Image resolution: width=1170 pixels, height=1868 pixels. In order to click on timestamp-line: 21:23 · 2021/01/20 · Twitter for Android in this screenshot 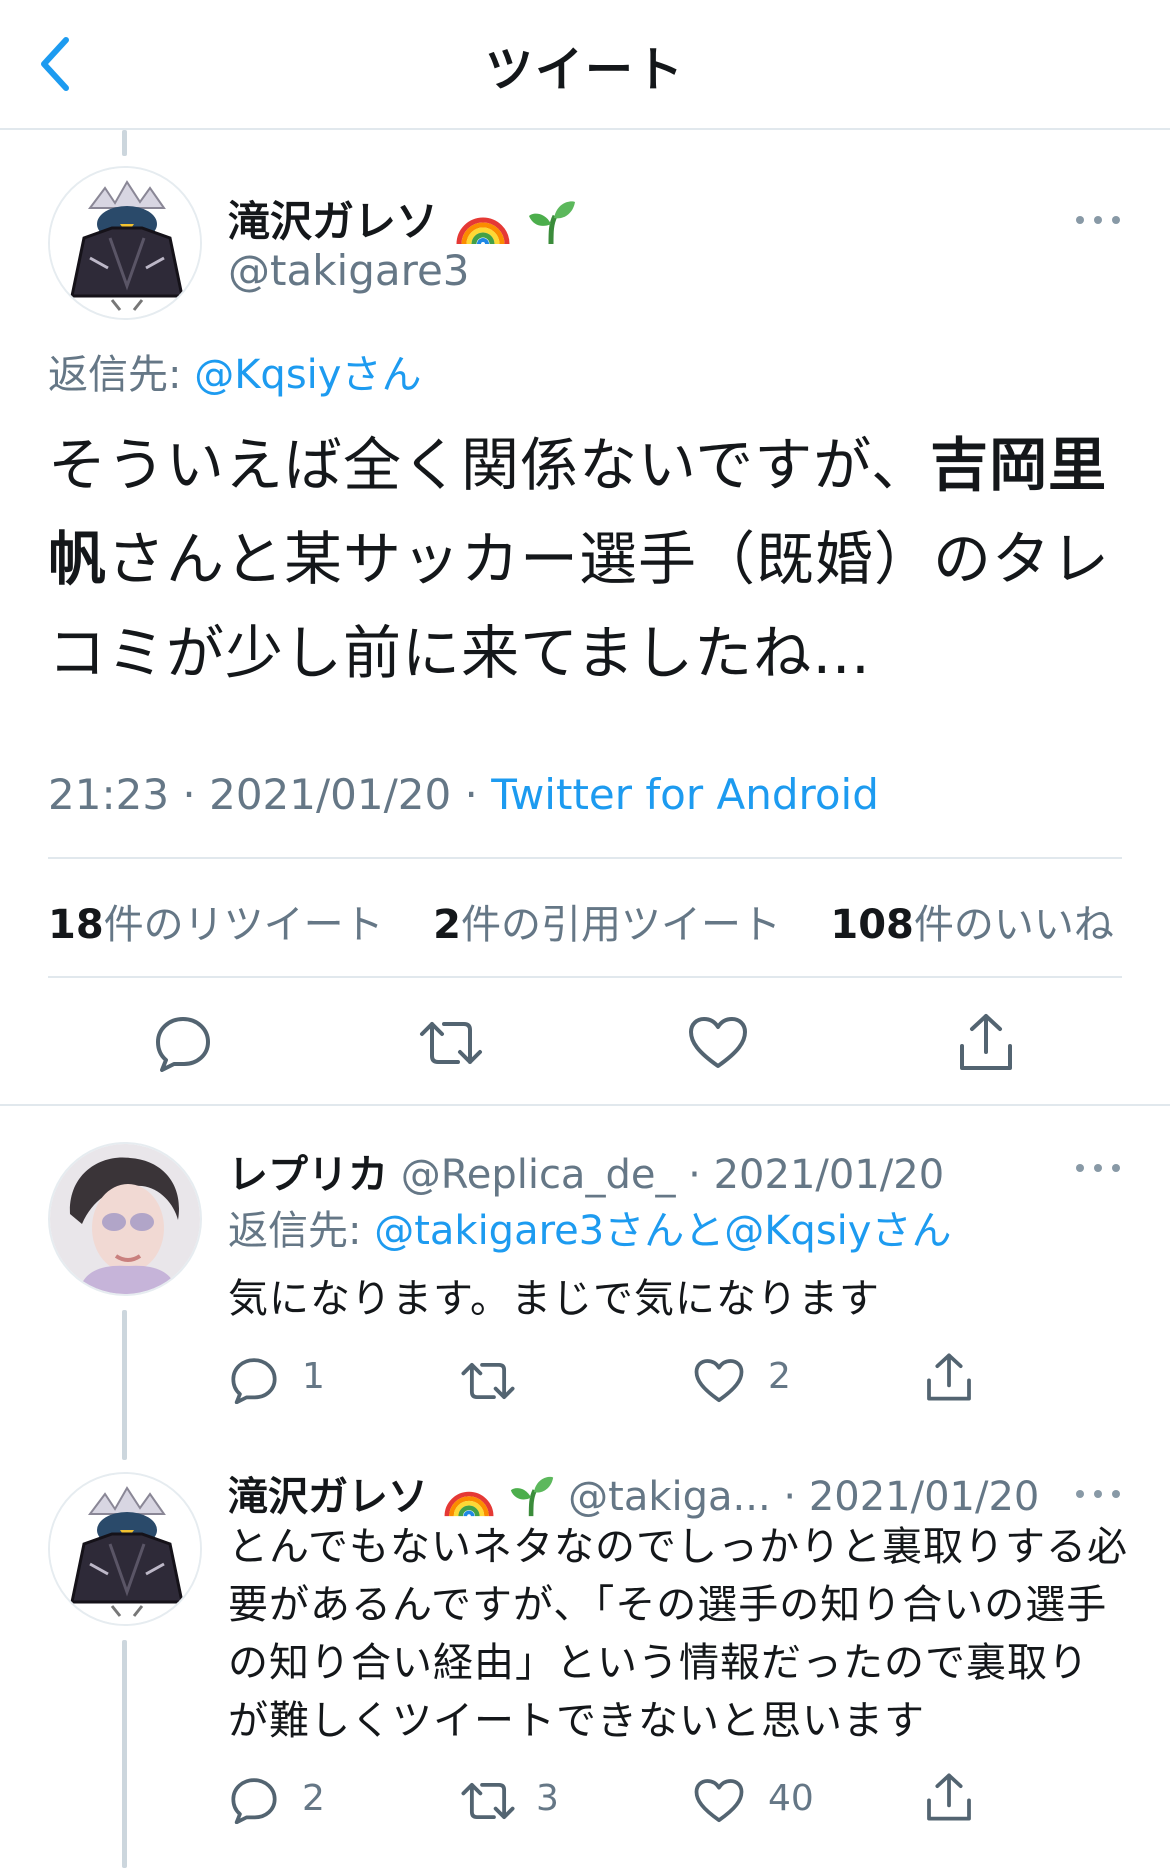, I will do `click(463, 794)`.